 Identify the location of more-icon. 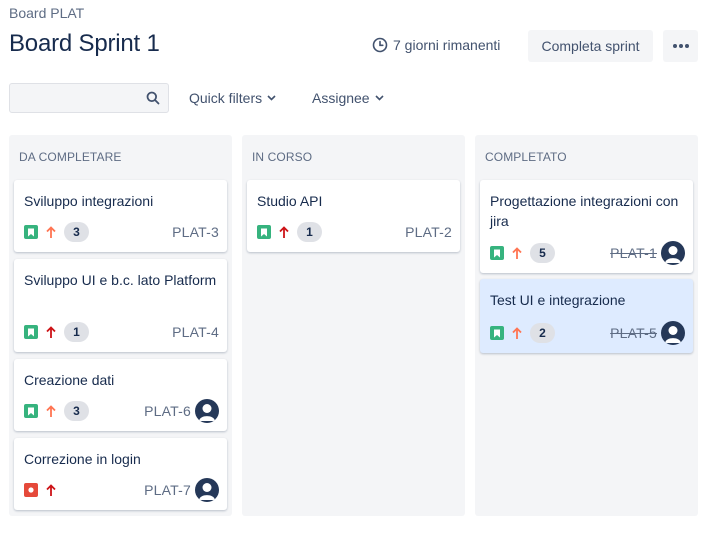
(680, 46).